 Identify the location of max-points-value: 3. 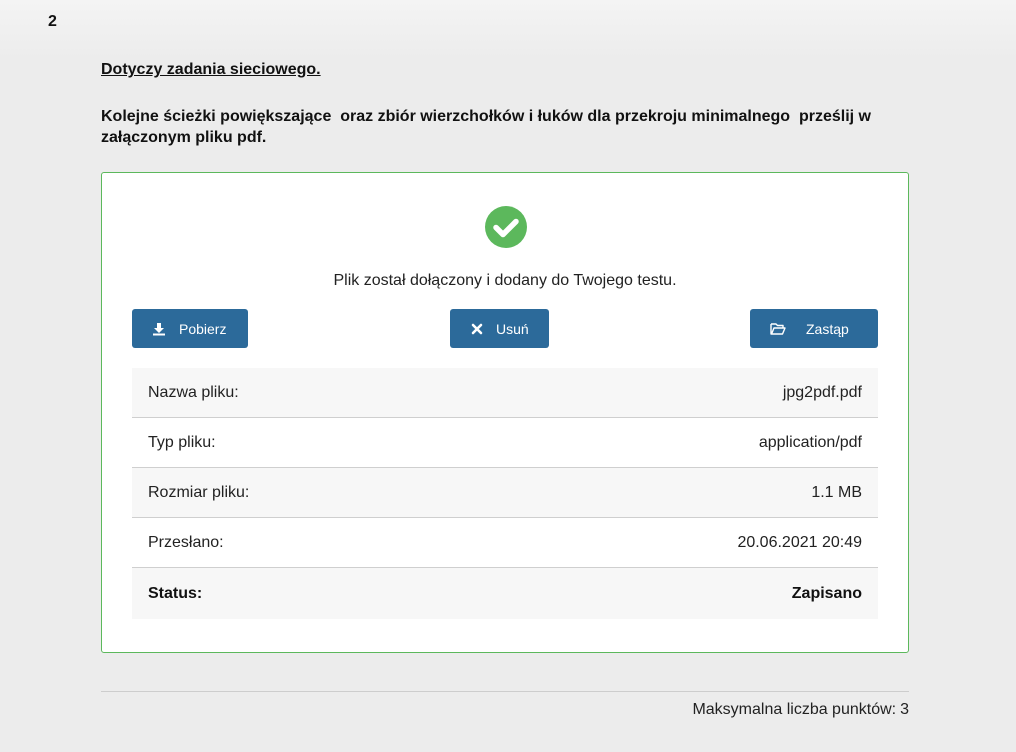
(904, 709).